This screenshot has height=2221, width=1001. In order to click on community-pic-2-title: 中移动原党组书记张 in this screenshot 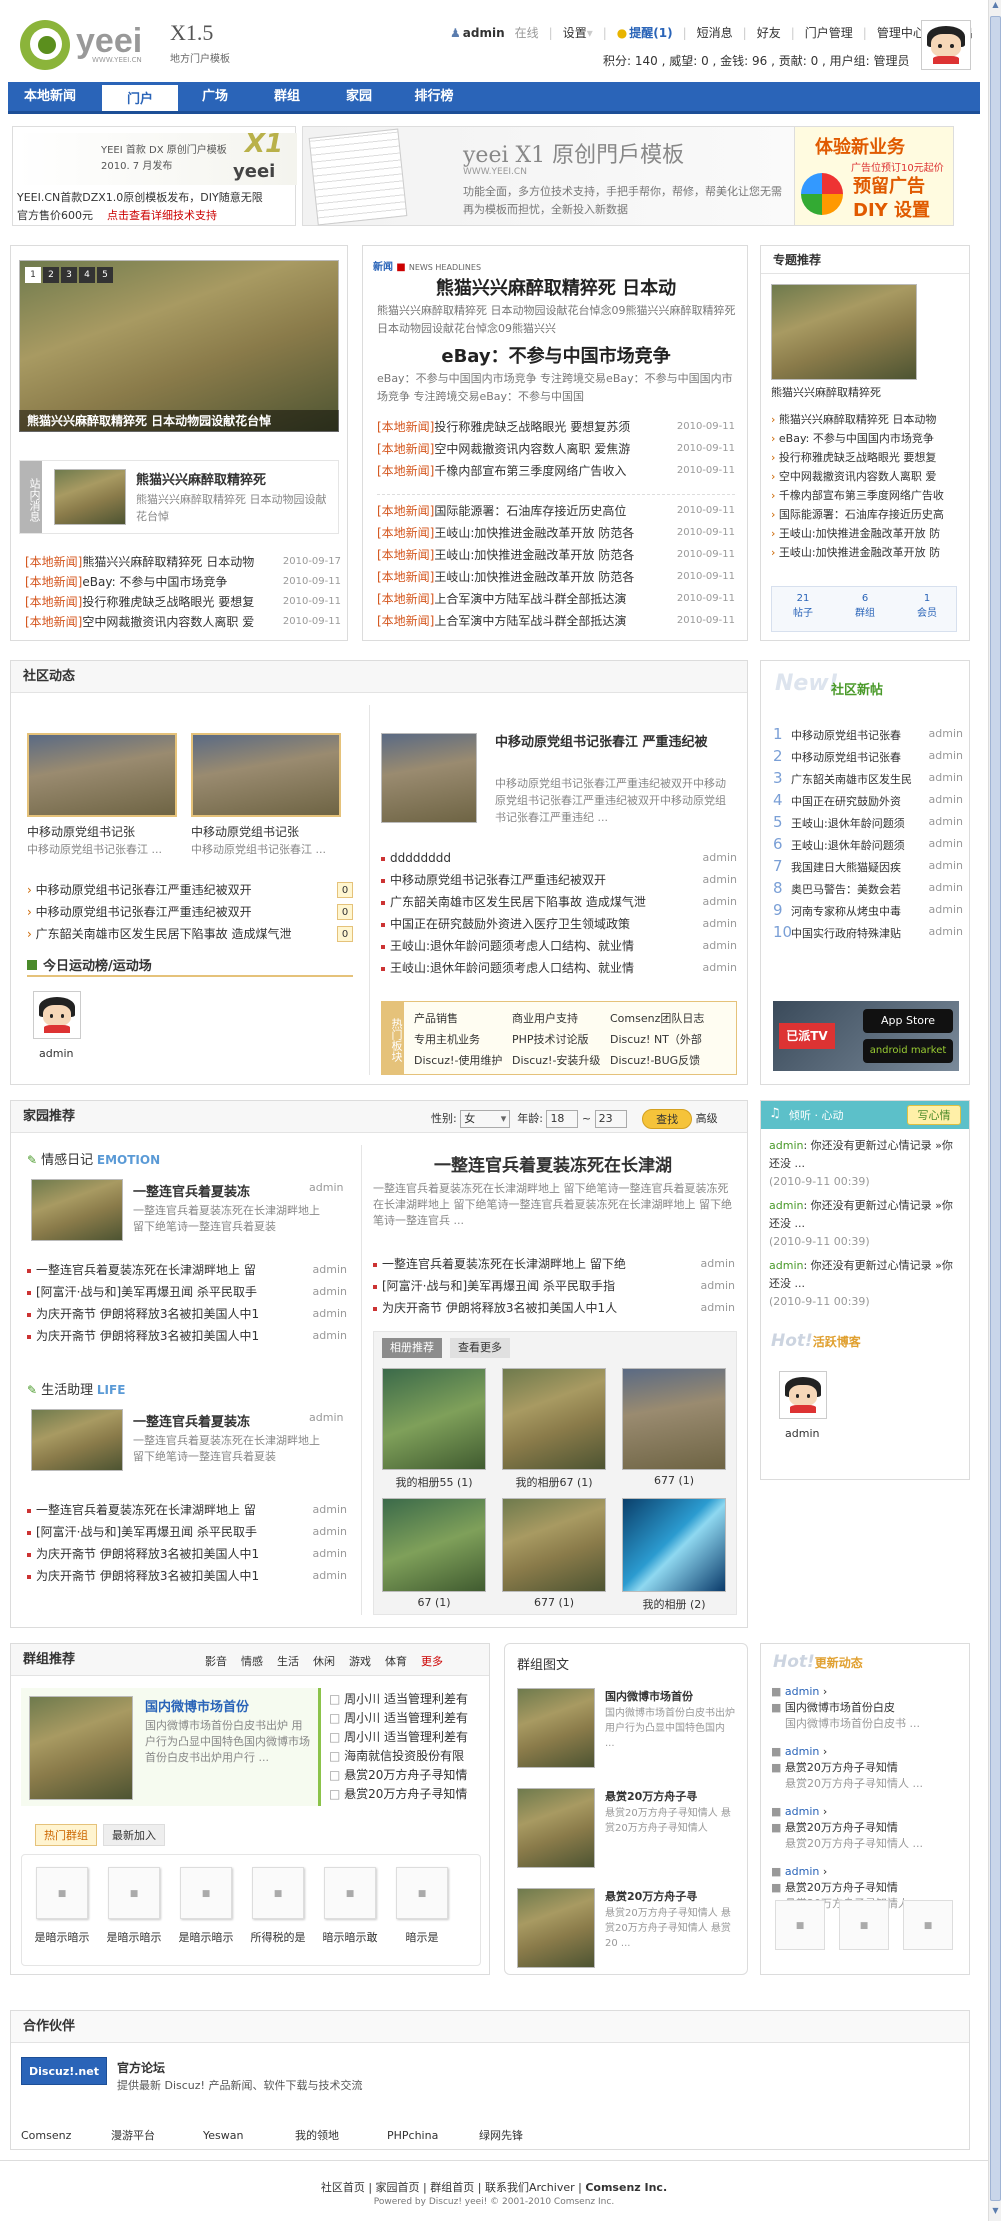, I will do `click(245, 831)`.